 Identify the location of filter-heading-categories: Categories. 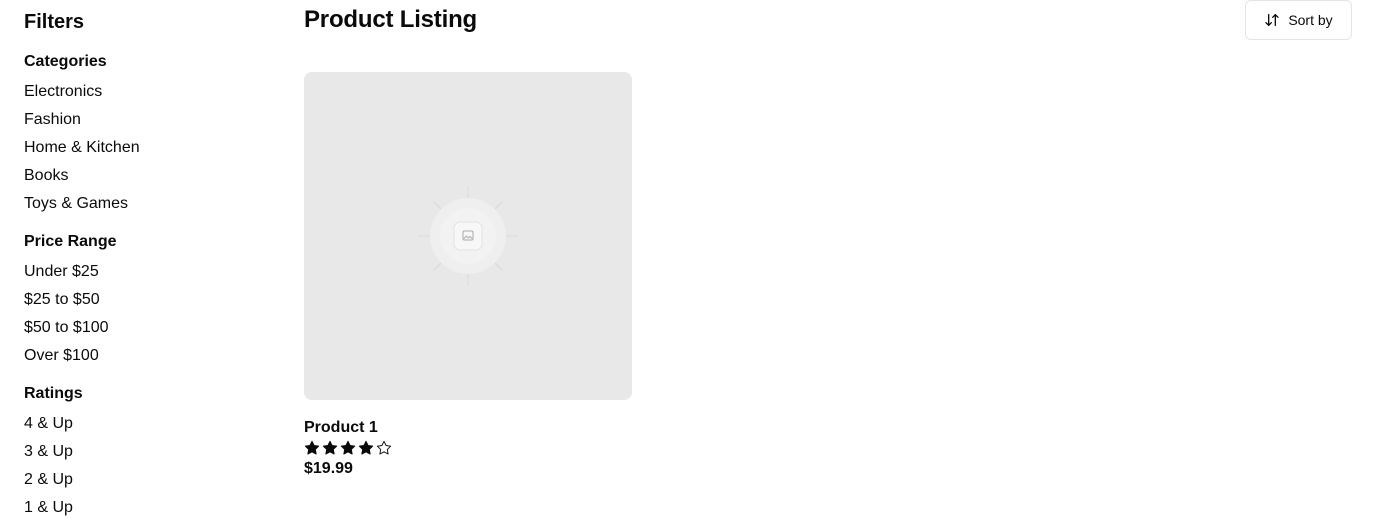
(65, 61).